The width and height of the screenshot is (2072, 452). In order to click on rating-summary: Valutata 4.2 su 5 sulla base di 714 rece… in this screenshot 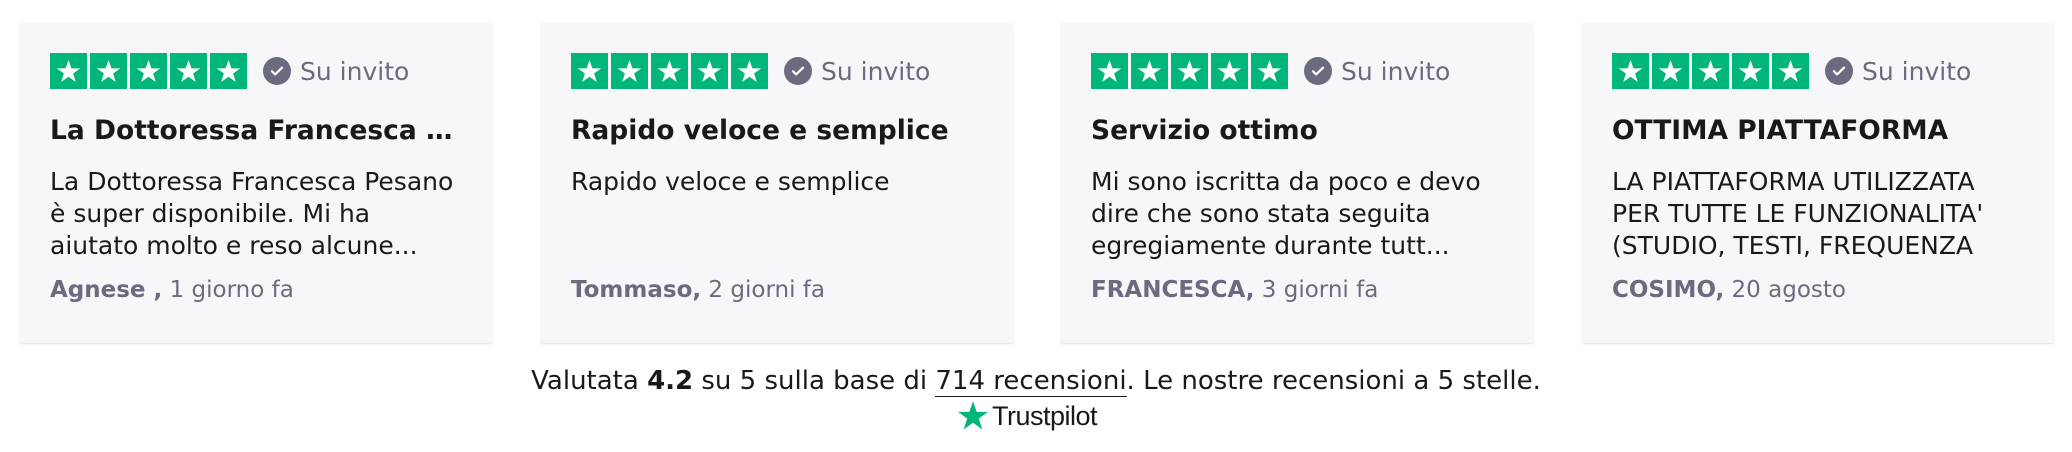, I will do `click(1036, 381)`.